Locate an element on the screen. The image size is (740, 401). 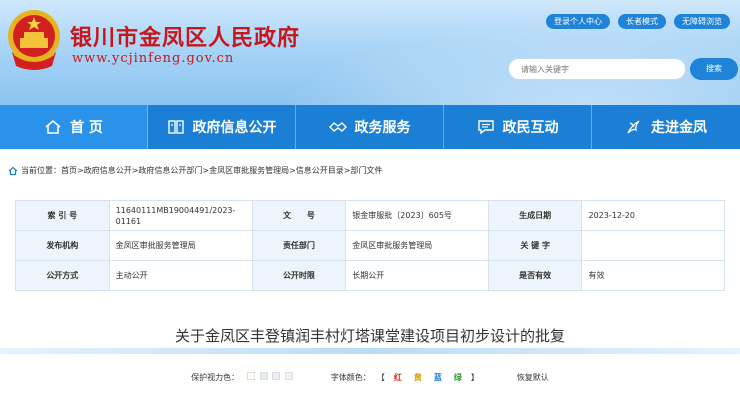
main-nav: 首 页 政府信息公开 政务服务 政民互动 走进金凤 is located at coordinates (370, 127).